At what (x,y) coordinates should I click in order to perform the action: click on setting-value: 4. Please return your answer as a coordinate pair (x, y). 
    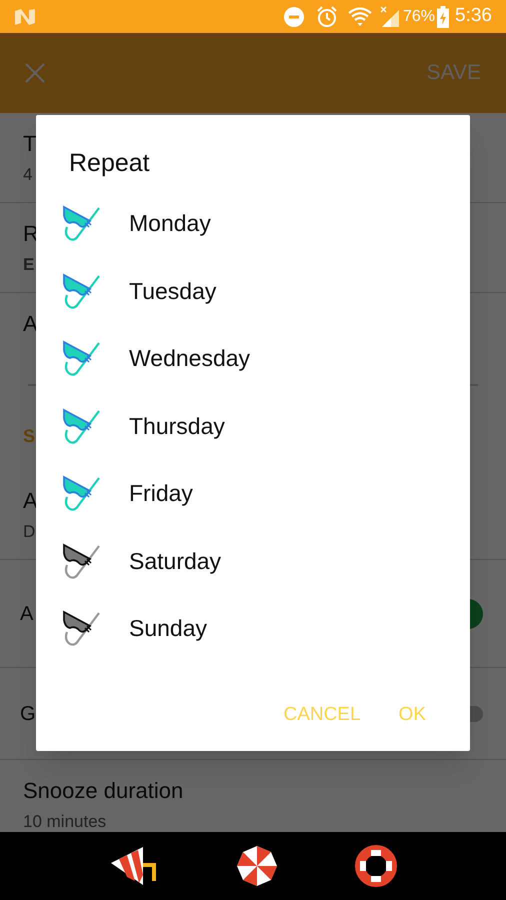
    Looking at the image, I should click on (27, 175).